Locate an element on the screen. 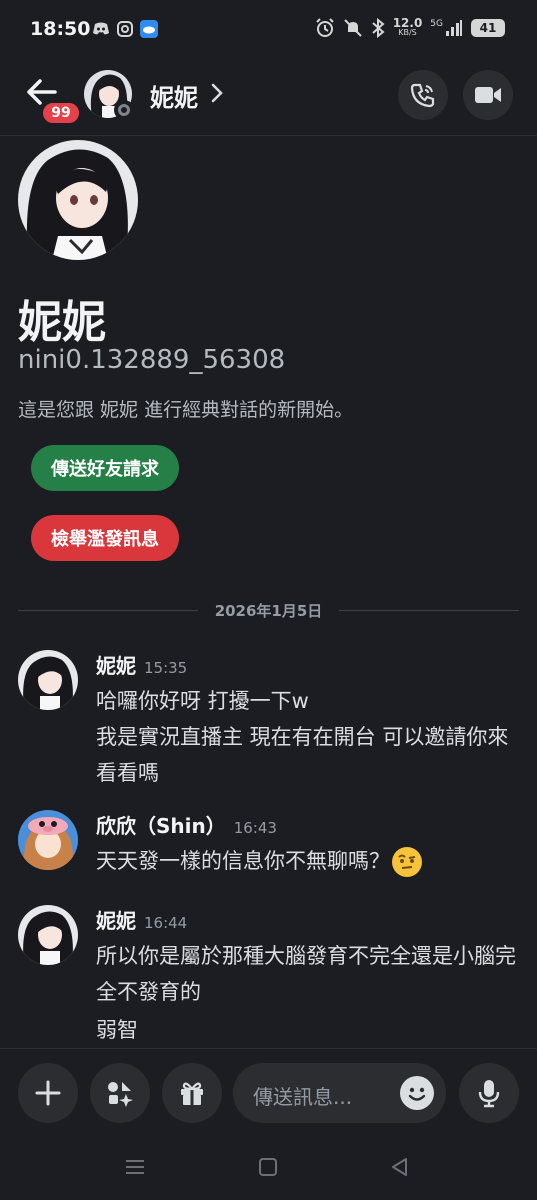 This screenshot has height=1200, width=537. message-line: 我是實況直播主 現在有在開台 可以邀請你來看看嗎 is located at coordinates (302, 755).